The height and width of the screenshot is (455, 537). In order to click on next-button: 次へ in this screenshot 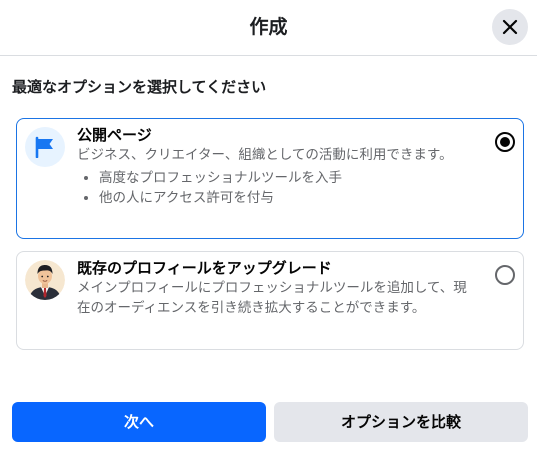, I will do `click(139, 422)`.